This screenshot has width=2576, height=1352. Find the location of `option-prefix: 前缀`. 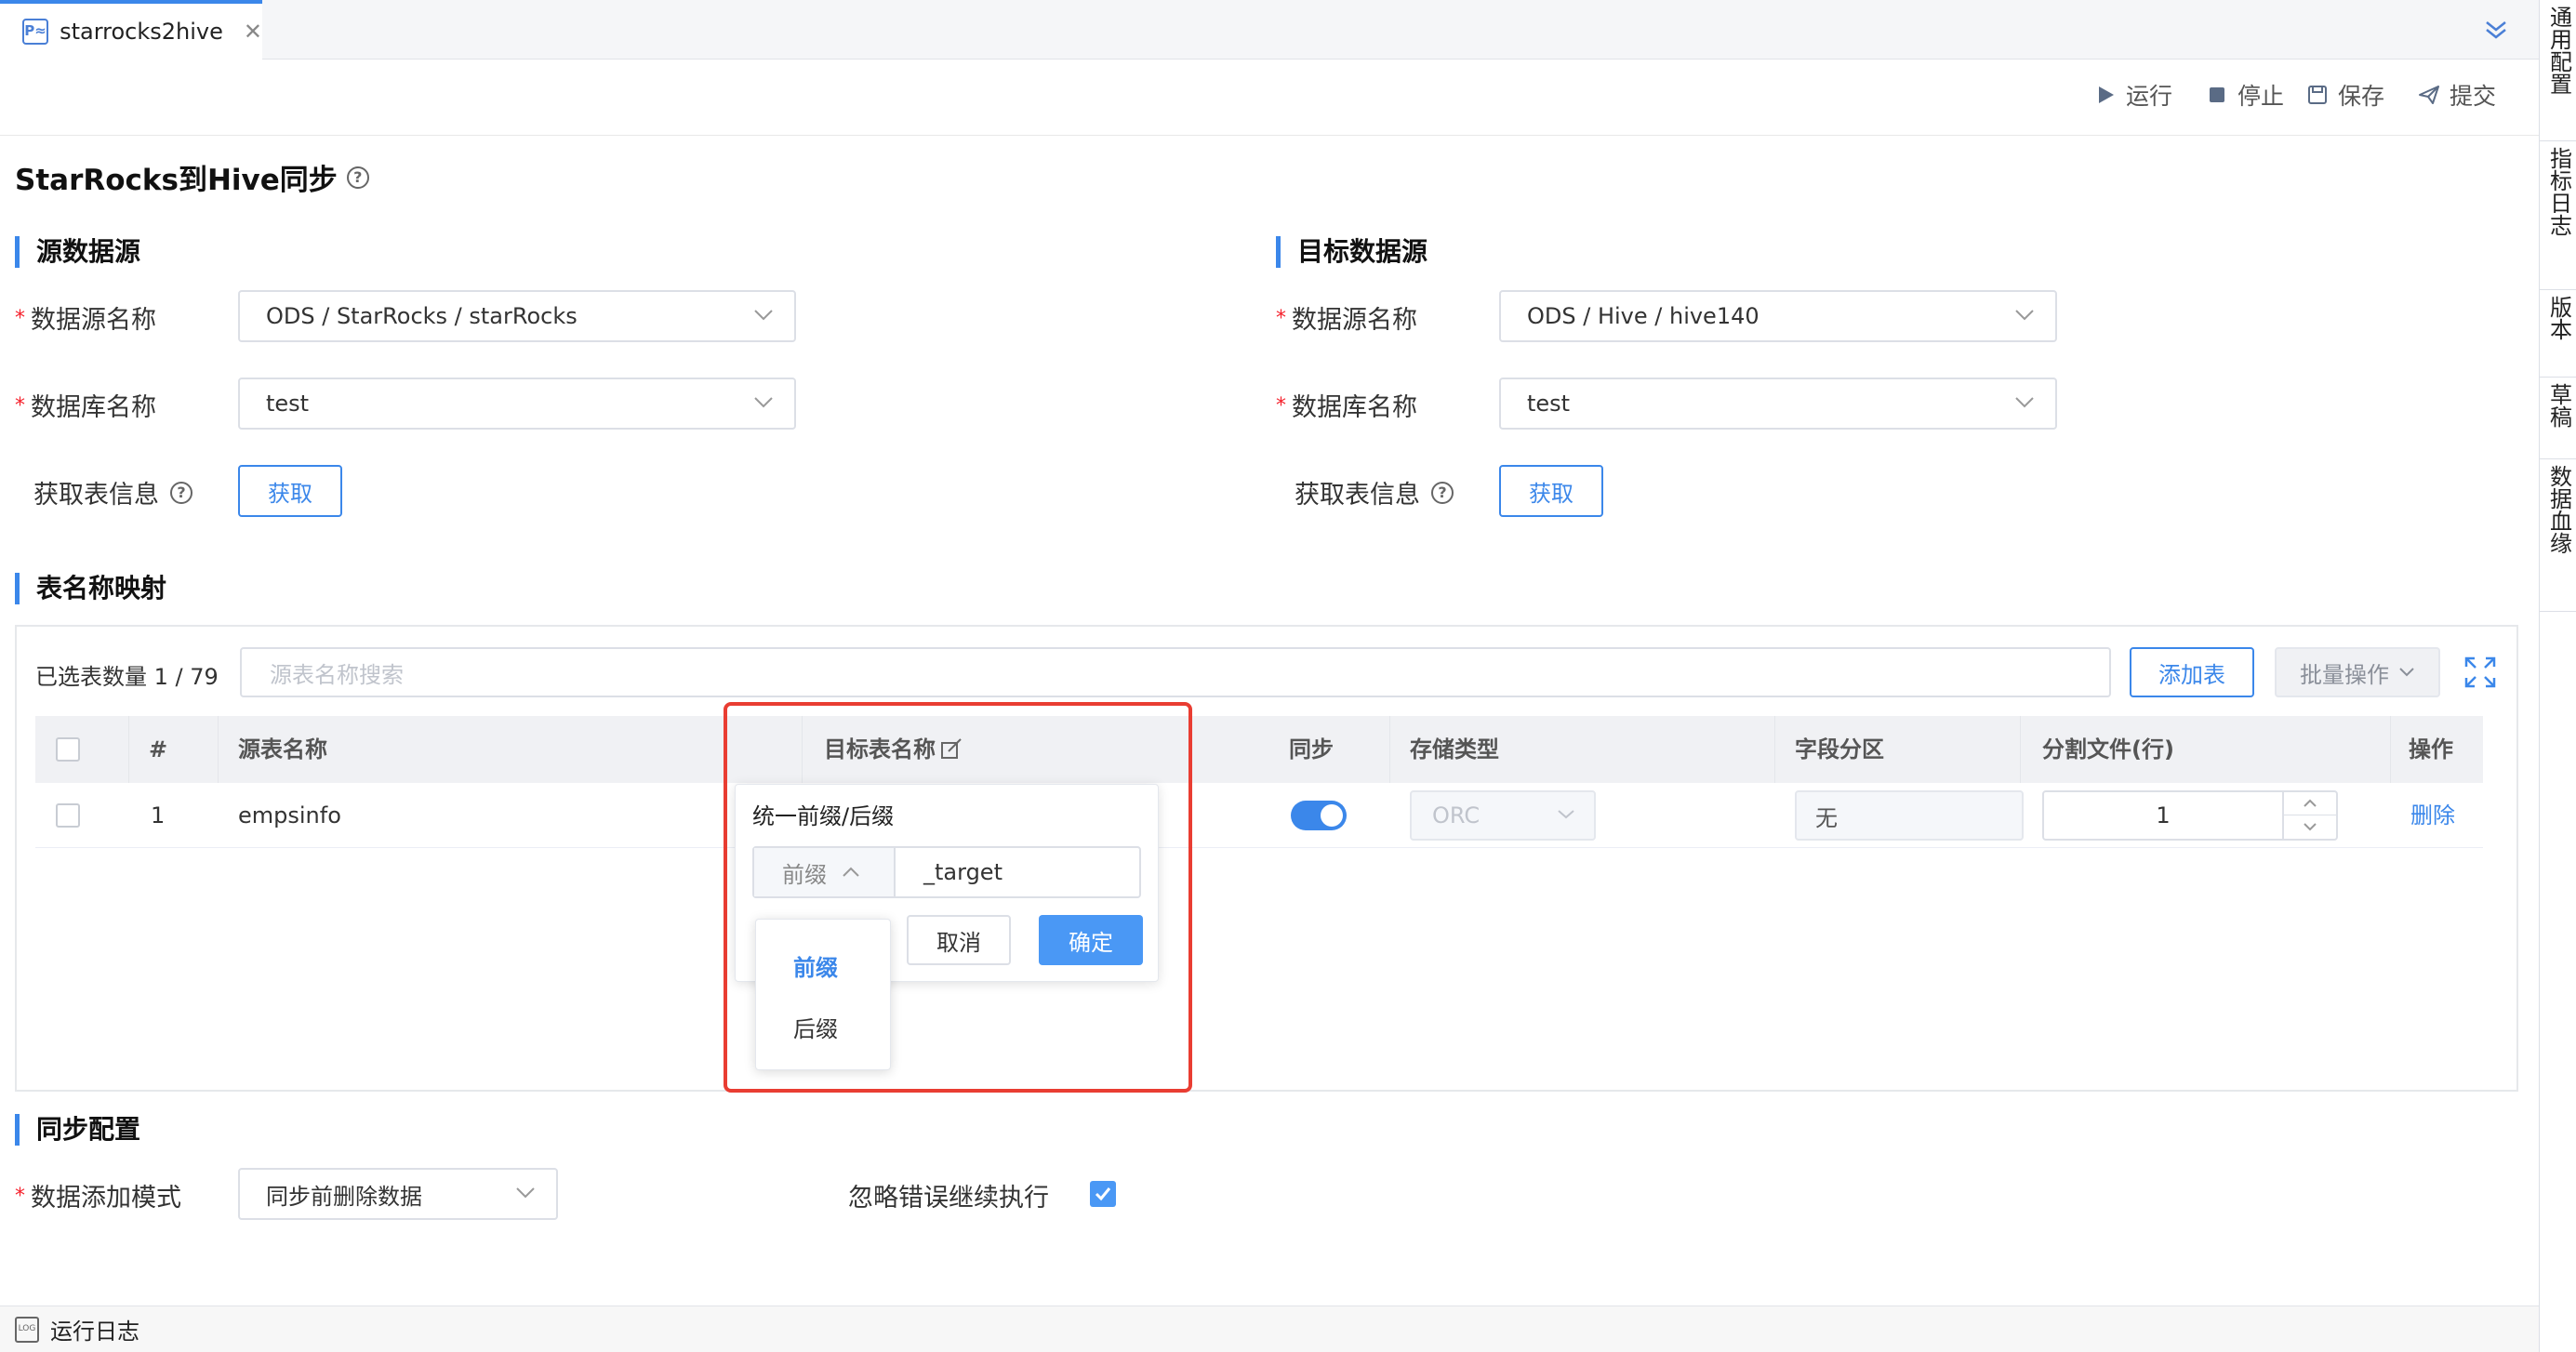

option-prefix: 前缀 is located at coordinates (815, 966).